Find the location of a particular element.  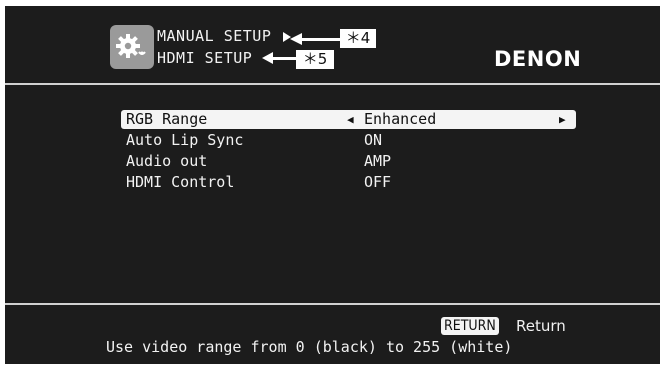

menu-item-label: RGB Range is located at coordinates (167, 119).